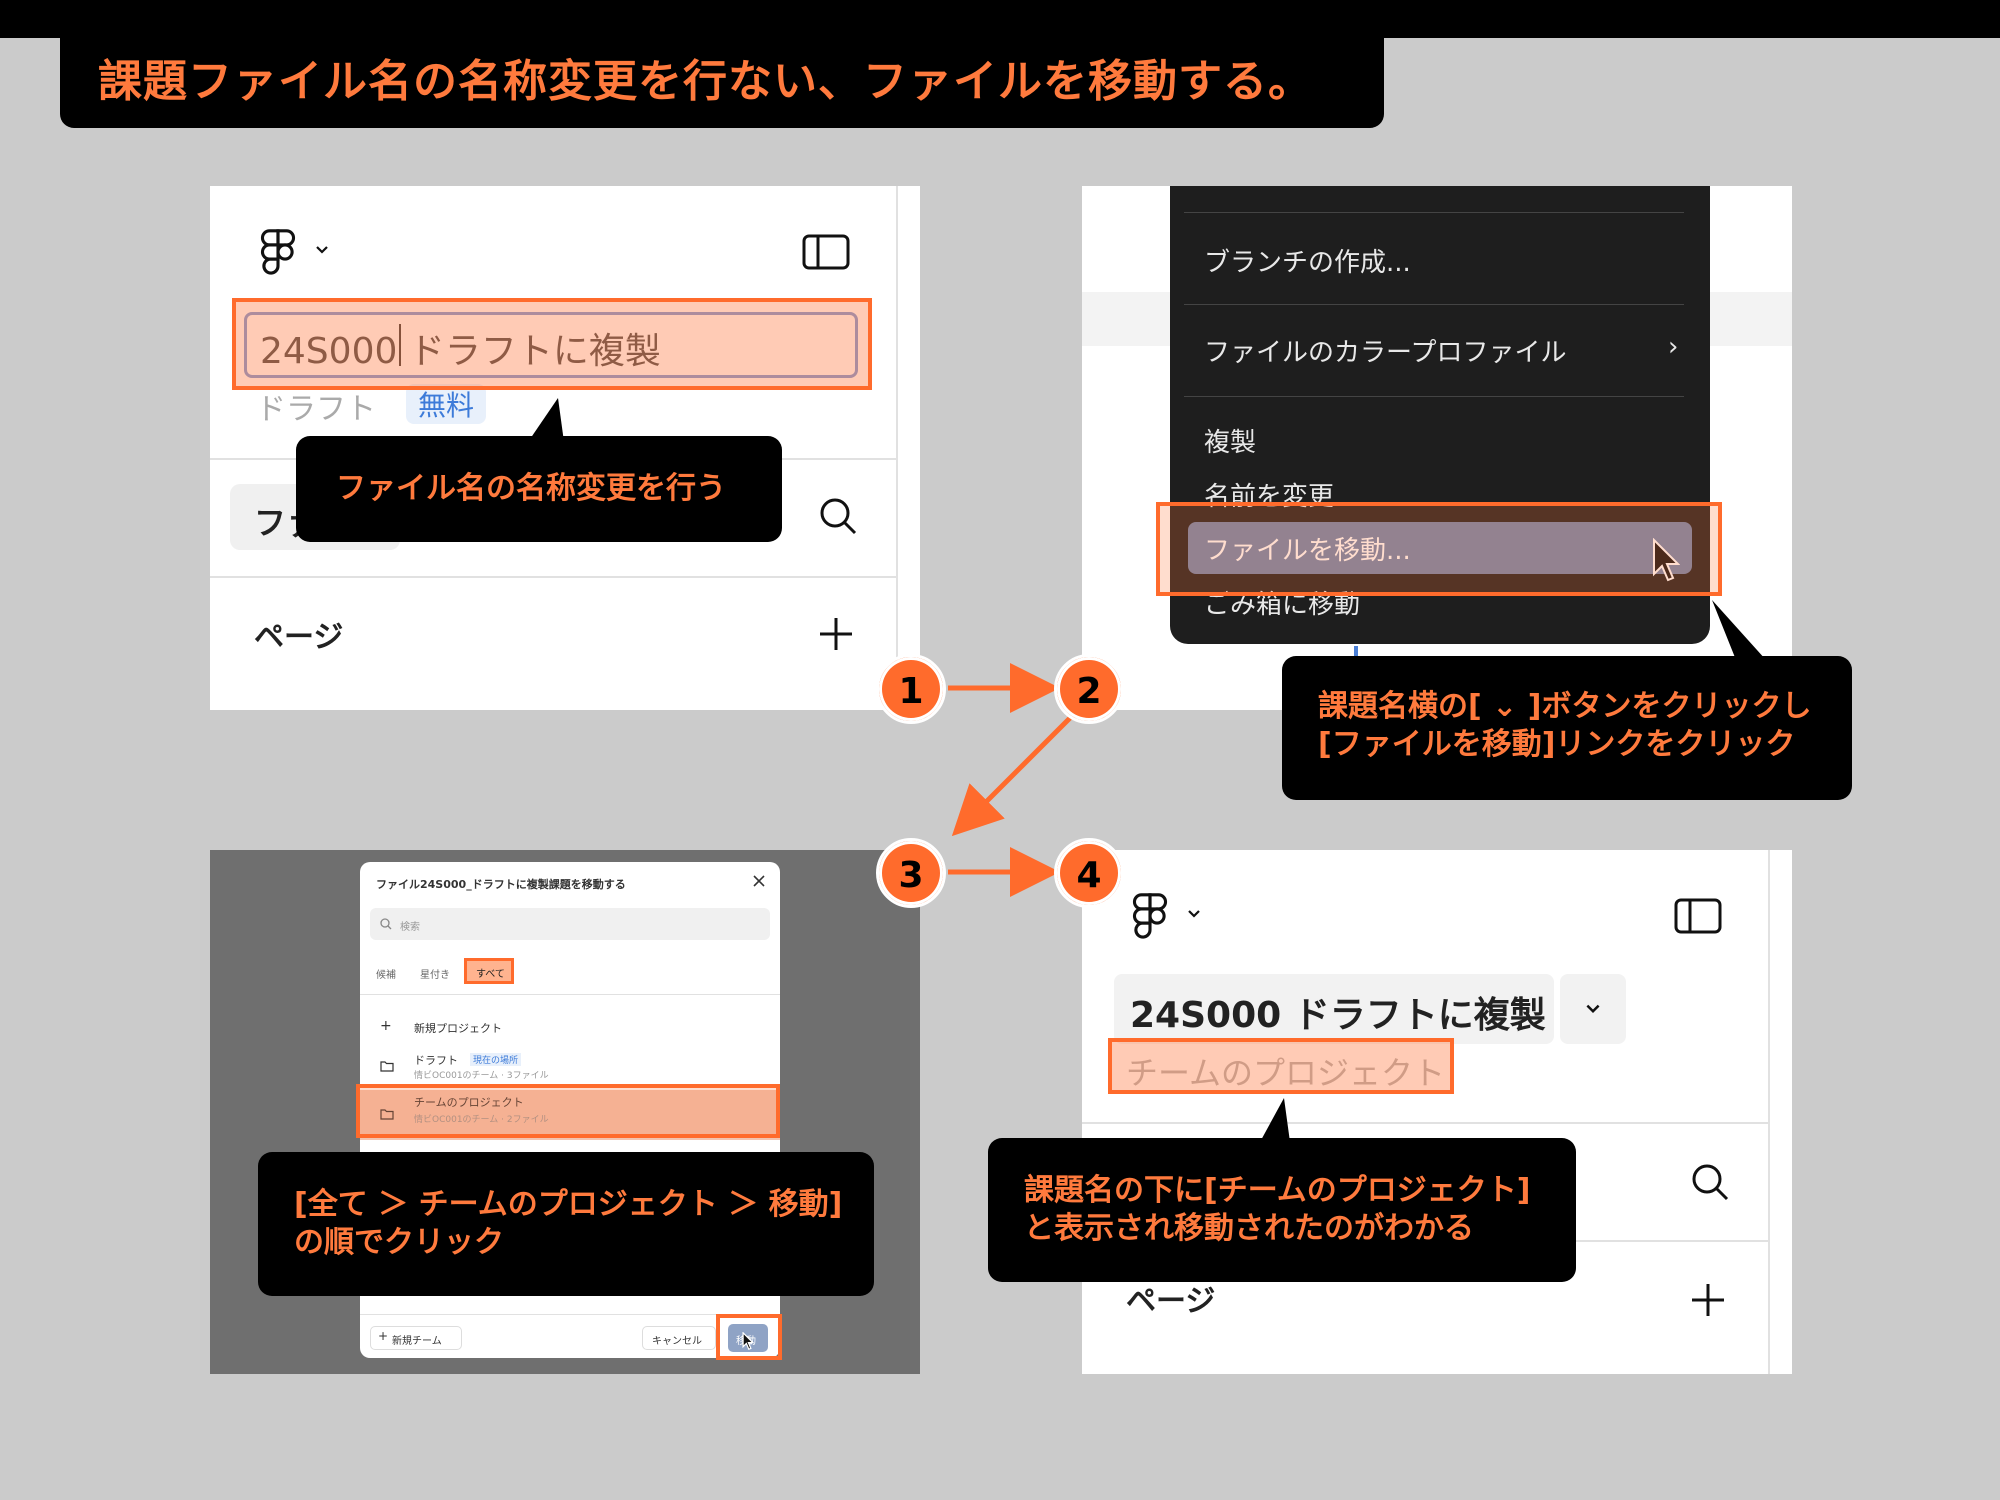 This screenshot has width=2000, height=1500. What do you see at coordinates (1089, 689) in the screenshot?
I see `step-2-badge: 2` at bounding box center [1089, 689].